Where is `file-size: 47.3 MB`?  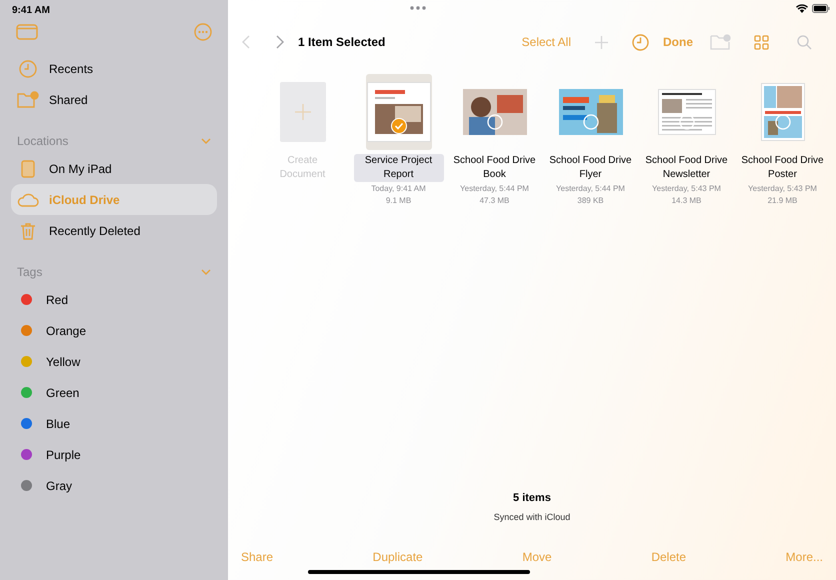
file-size: 47.3 MB is located at coordinates (495, 201).